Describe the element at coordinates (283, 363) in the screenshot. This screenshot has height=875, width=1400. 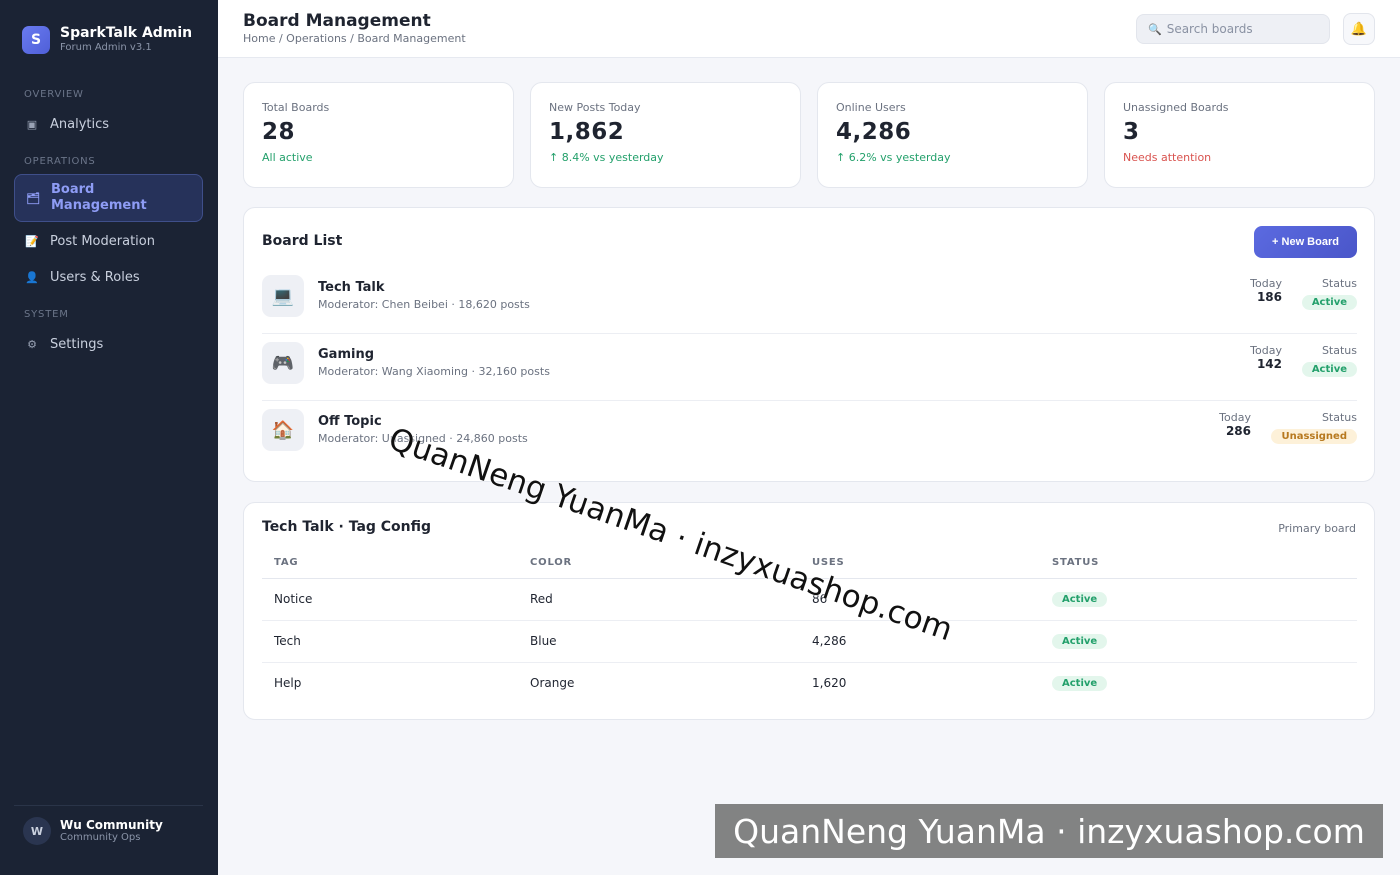
I see `gamepad-icon: 🎮` at that location.